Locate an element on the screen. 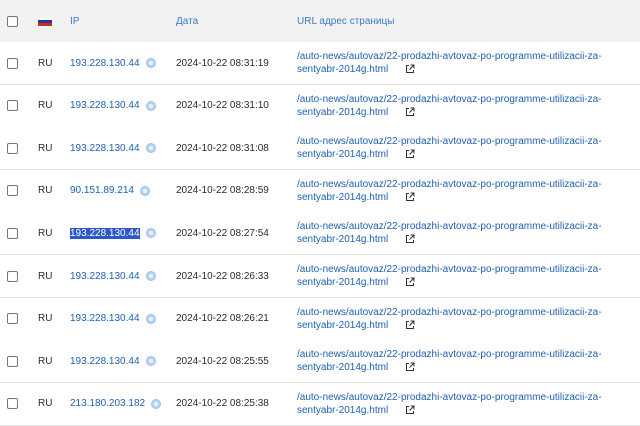 This screenshot has width=640, height=426. visit-date: 2024-10-22 08:31:08 is located at coordinates (222, 148).